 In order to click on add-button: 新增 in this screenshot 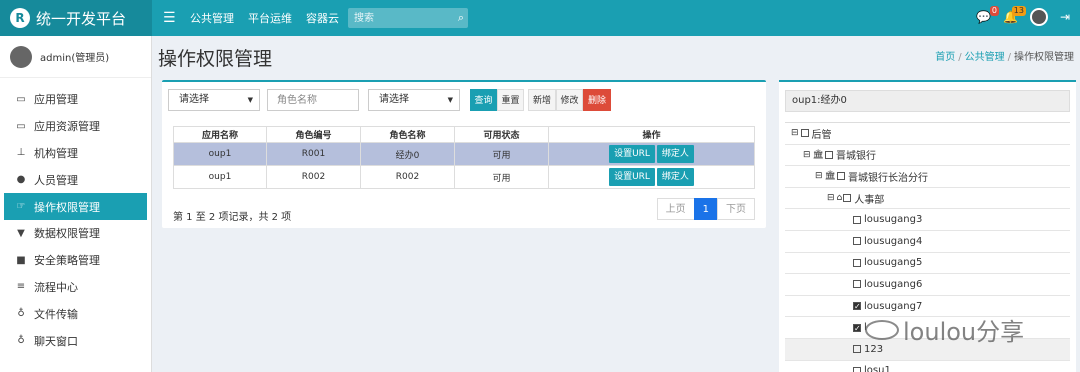, I will do `click(542, 100)`.